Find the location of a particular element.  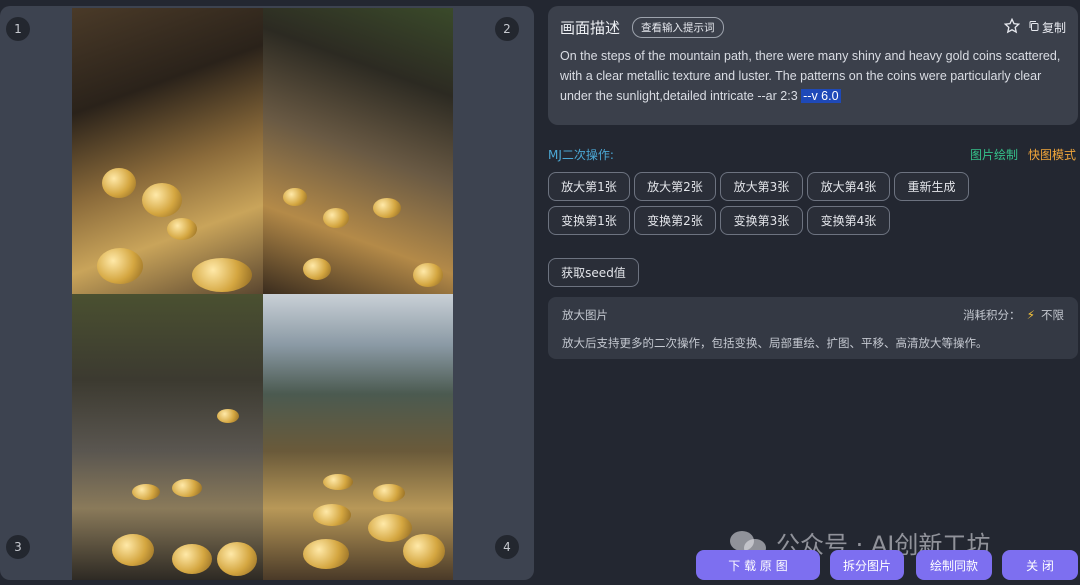

variation-2-button: 变换第2张 is located at coordinates (675, 220).